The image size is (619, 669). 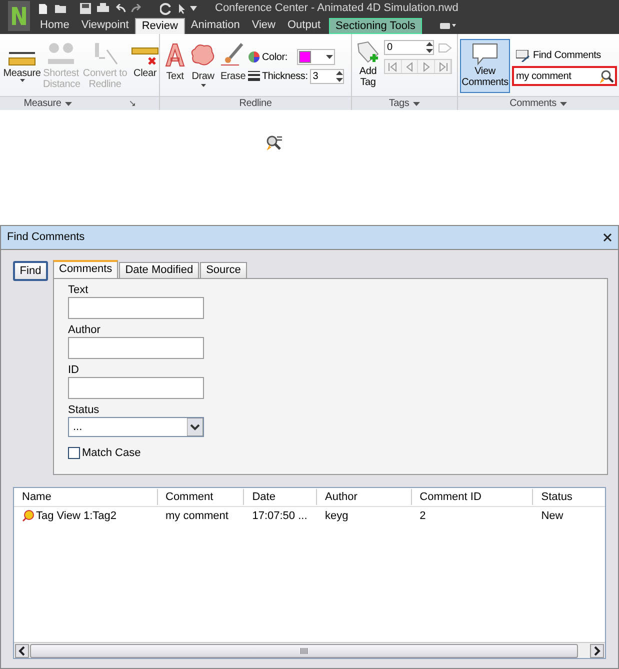 What do you see at coordinates (364, 497) in the screenshot?
I see `column-header: Author` at bounding box center [364, 497].